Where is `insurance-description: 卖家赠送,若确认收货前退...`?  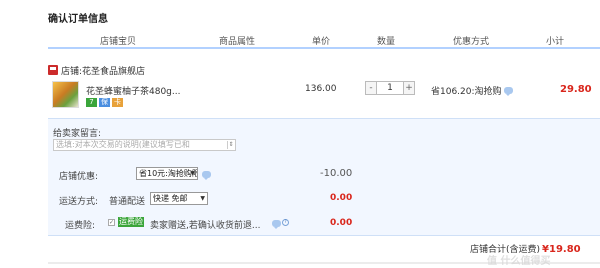 insurance-description: 卖家赠送,若确认收货前退... is located at coordinates (205, 226).